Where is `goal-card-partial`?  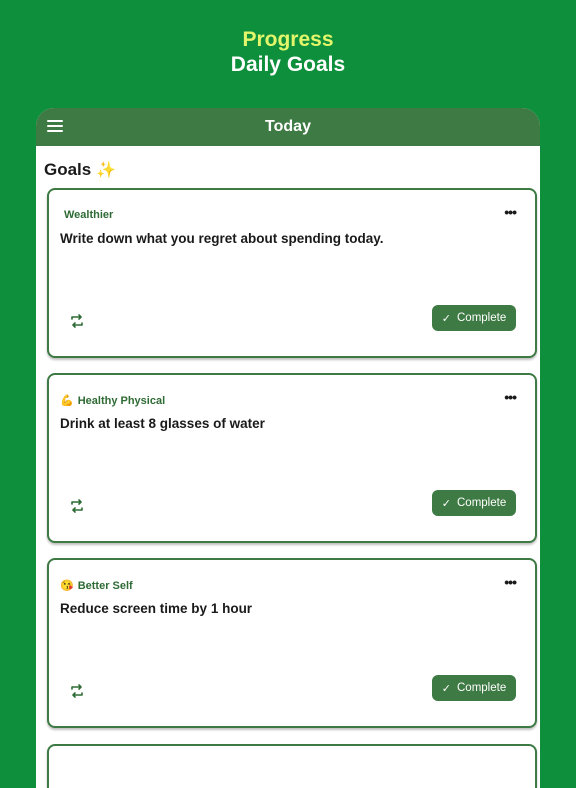 goal-card-partial is located at coordinates (292, 766).